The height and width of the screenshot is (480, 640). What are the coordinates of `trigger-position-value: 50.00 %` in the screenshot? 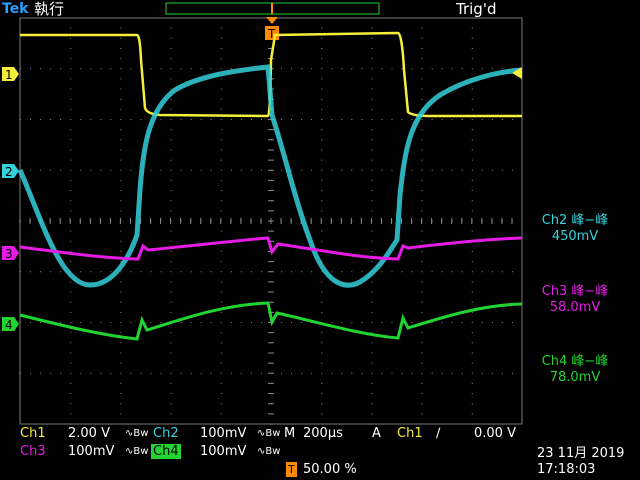 It's located at (330, 470).